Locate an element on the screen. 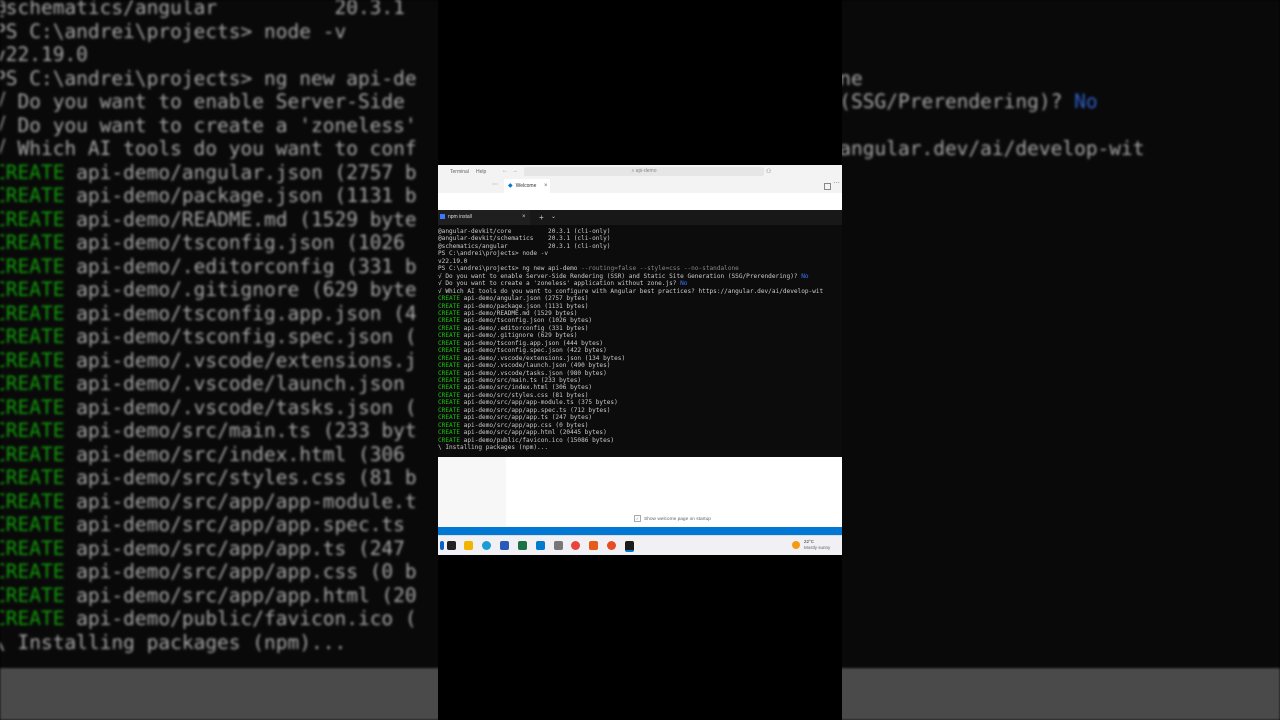  background-text: api-demo/.gitignore (629 byte is located at coordinates (240, 289).